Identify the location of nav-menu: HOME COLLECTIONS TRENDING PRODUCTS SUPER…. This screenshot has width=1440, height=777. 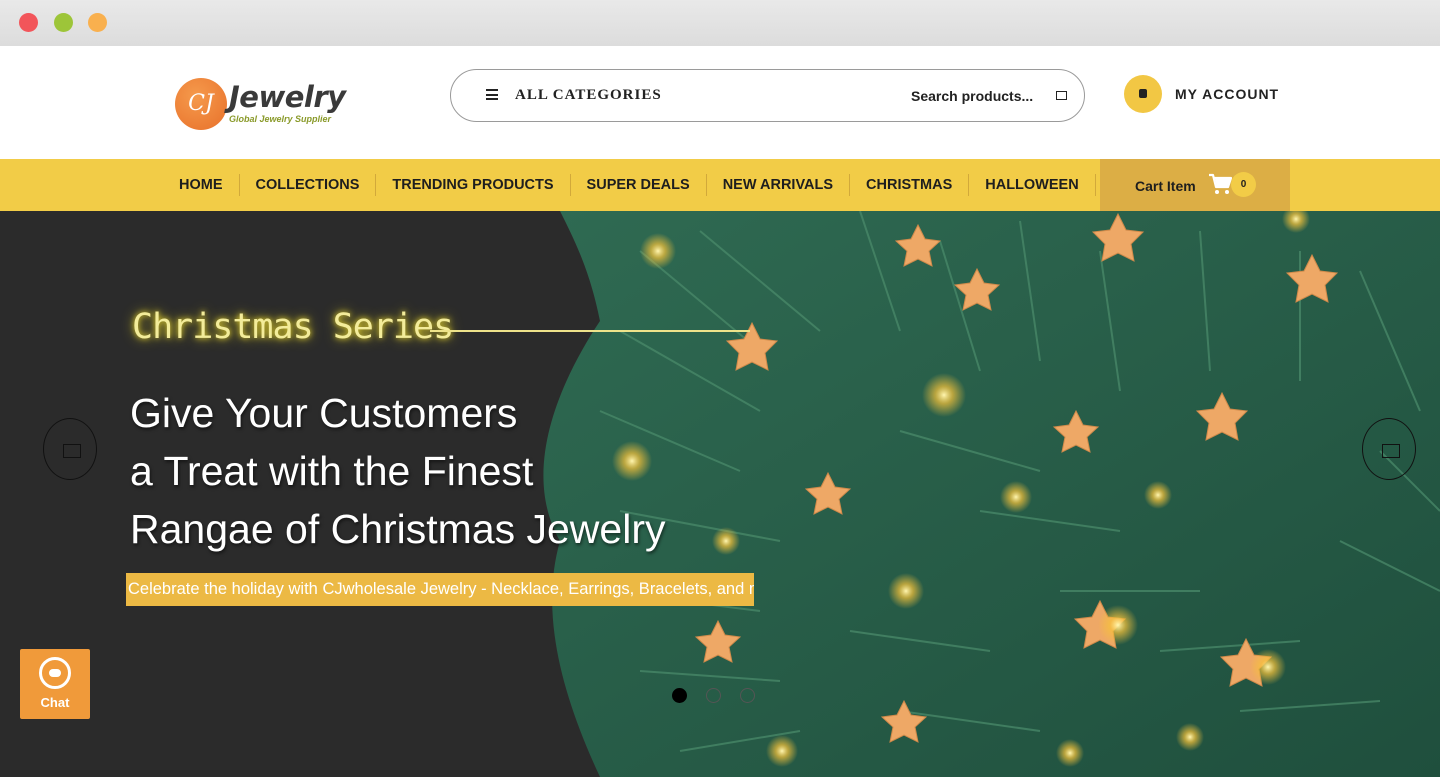
(629, 185).